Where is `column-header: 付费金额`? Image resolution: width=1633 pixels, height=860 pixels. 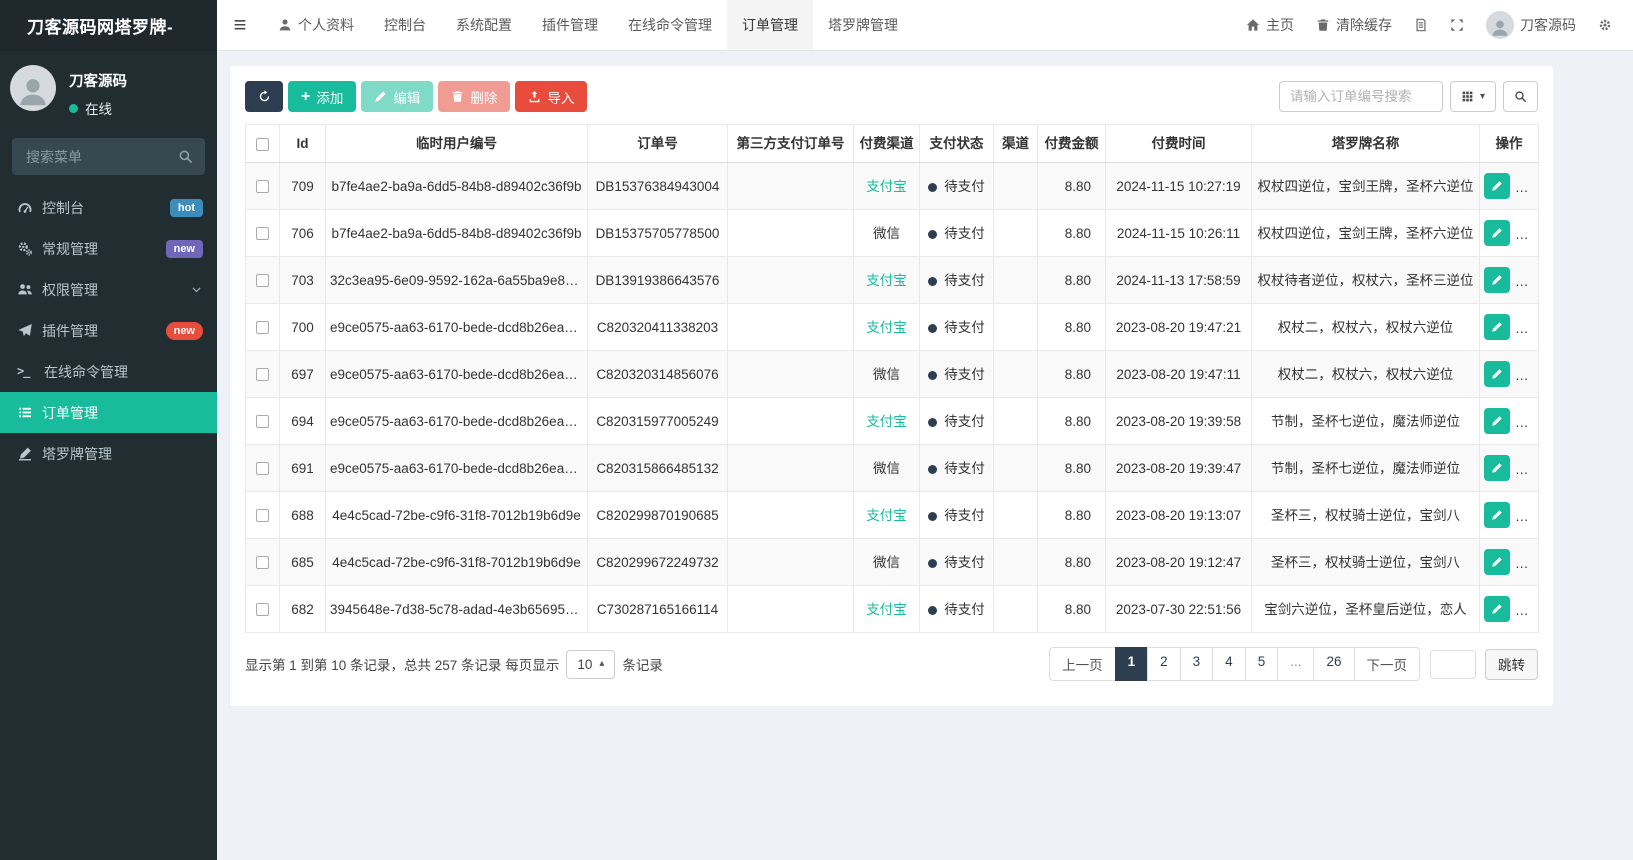 column-header: 付费金额 is located at coordinates (1071, 143).